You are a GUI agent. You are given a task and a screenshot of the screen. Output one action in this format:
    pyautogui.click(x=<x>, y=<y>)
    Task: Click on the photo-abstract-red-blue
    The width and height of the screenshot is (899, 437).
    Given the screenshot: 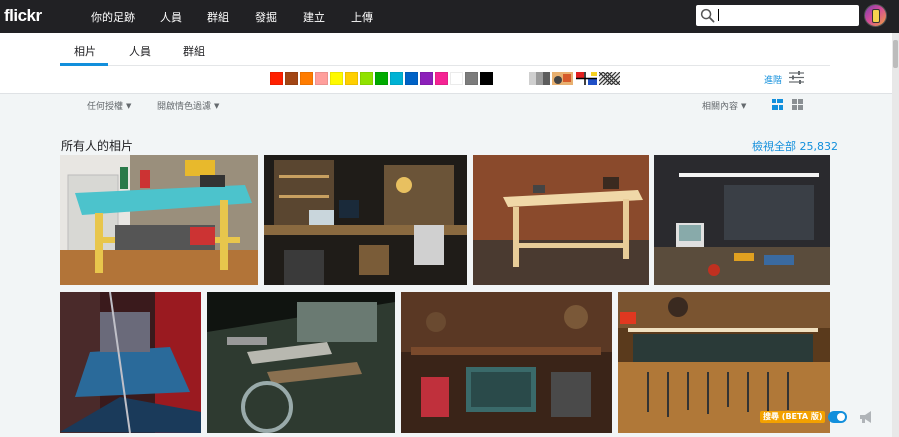 What is the action you would take?
    pyautogui.click(x=130, y=362)
    